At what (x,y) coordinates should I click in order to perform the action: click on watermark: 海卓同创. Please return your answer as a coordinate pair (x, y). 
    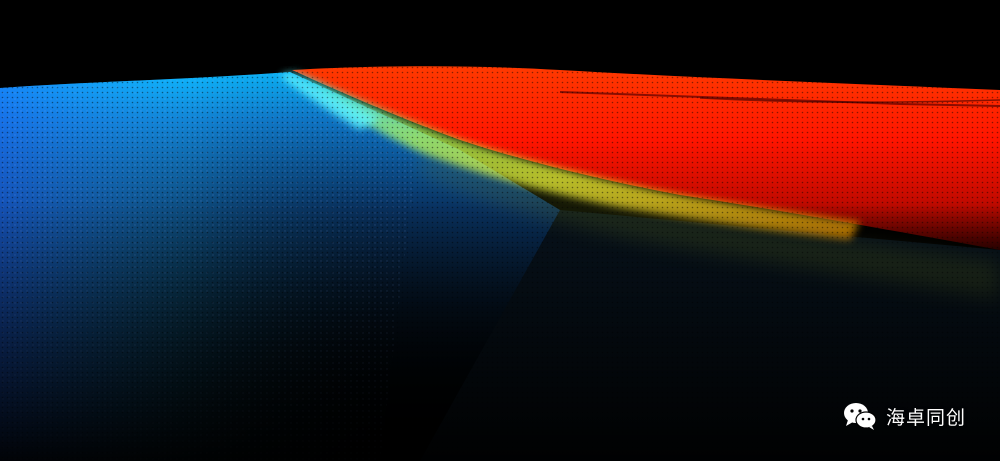
    Looking at the image, I should click on (904, 416).